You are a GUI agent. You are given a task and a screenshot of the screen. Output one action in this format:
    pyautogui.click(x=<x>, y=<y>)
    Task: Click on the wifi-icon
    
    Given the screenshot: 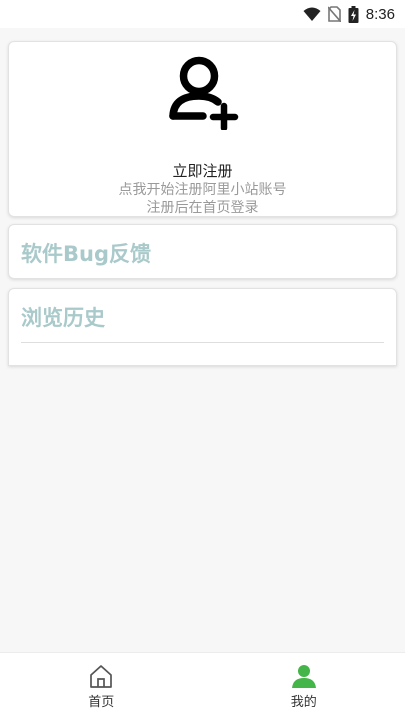 What is the action you would take?
    pyautogui.click(x=312, y=14)
    